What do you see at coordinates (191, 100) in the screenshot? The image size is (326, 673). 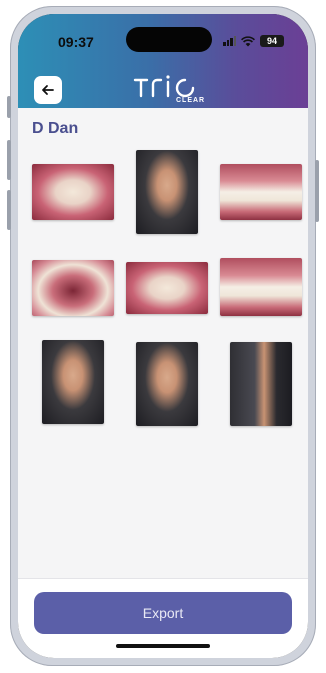 I see `logo-subtext: CLEAR` at bounding box center [191, 100].